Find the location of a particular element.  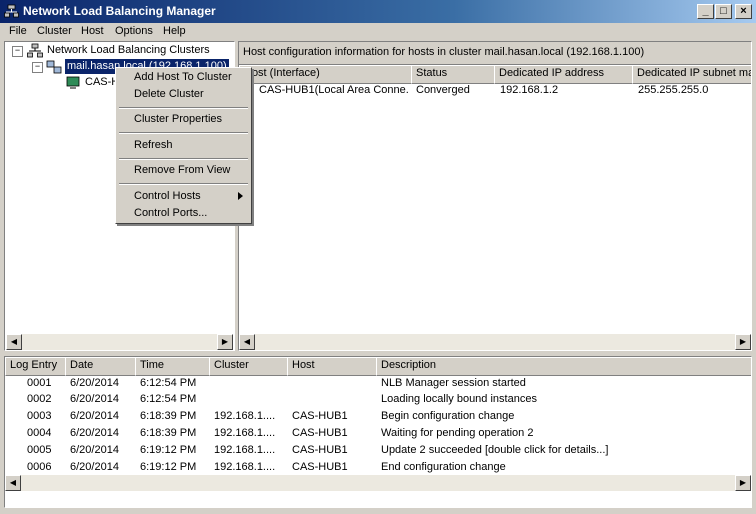

network-icon is located at coordinates (11, 11).